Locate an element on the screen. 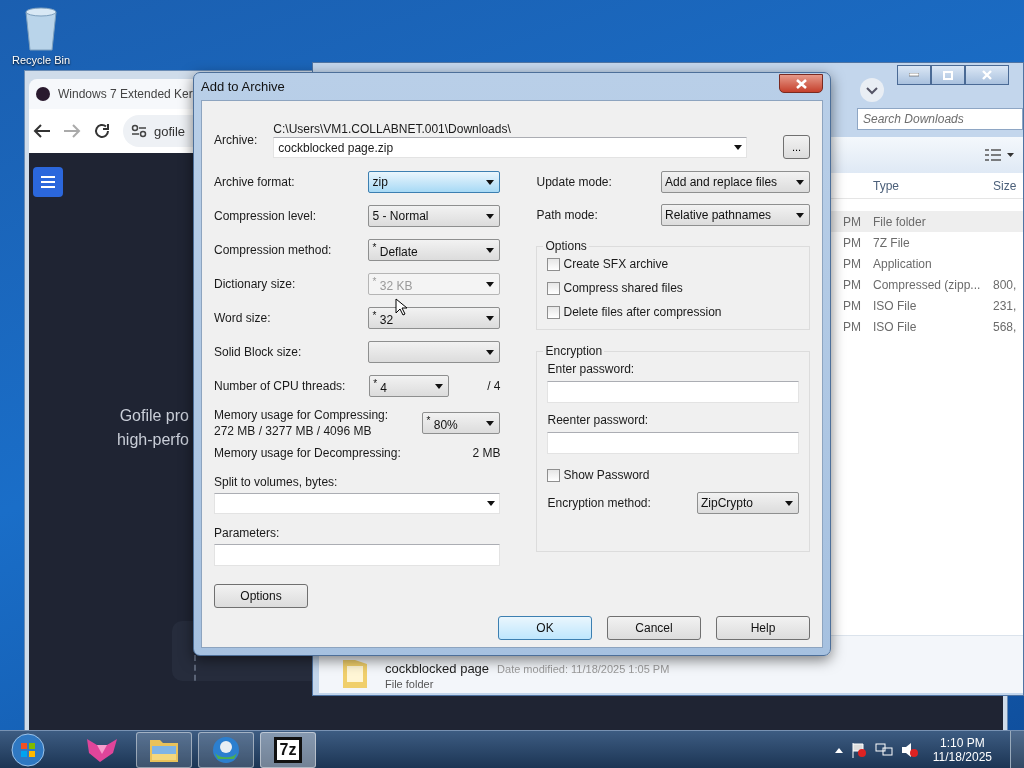 Image resolution: width=1024 pixels, height=768 pixels. field-label: Dictionary size: is located at coordinates (255, 284).